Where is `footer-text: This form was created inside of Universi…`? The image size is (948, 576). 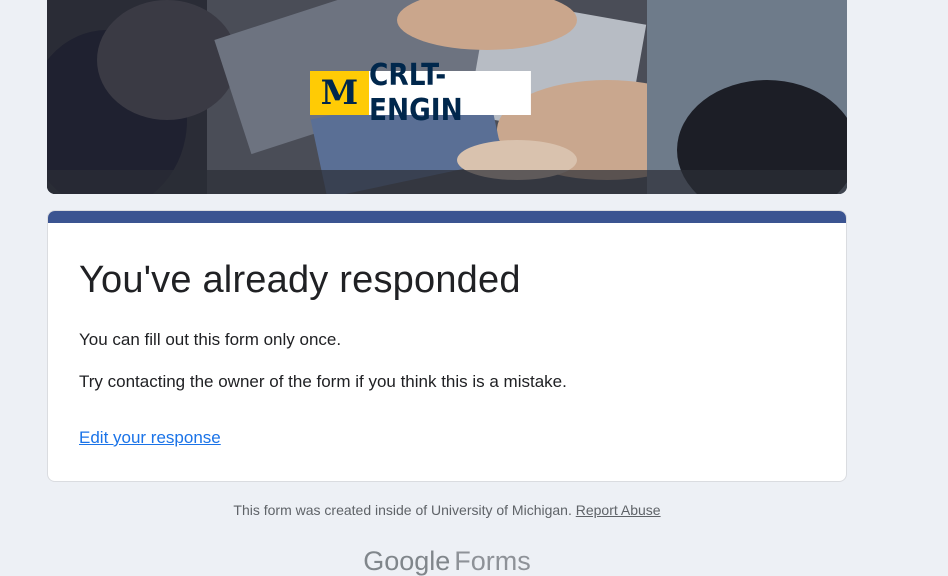 footer-text: This form was created inside of Universi… is located at coordinates (402, 510).